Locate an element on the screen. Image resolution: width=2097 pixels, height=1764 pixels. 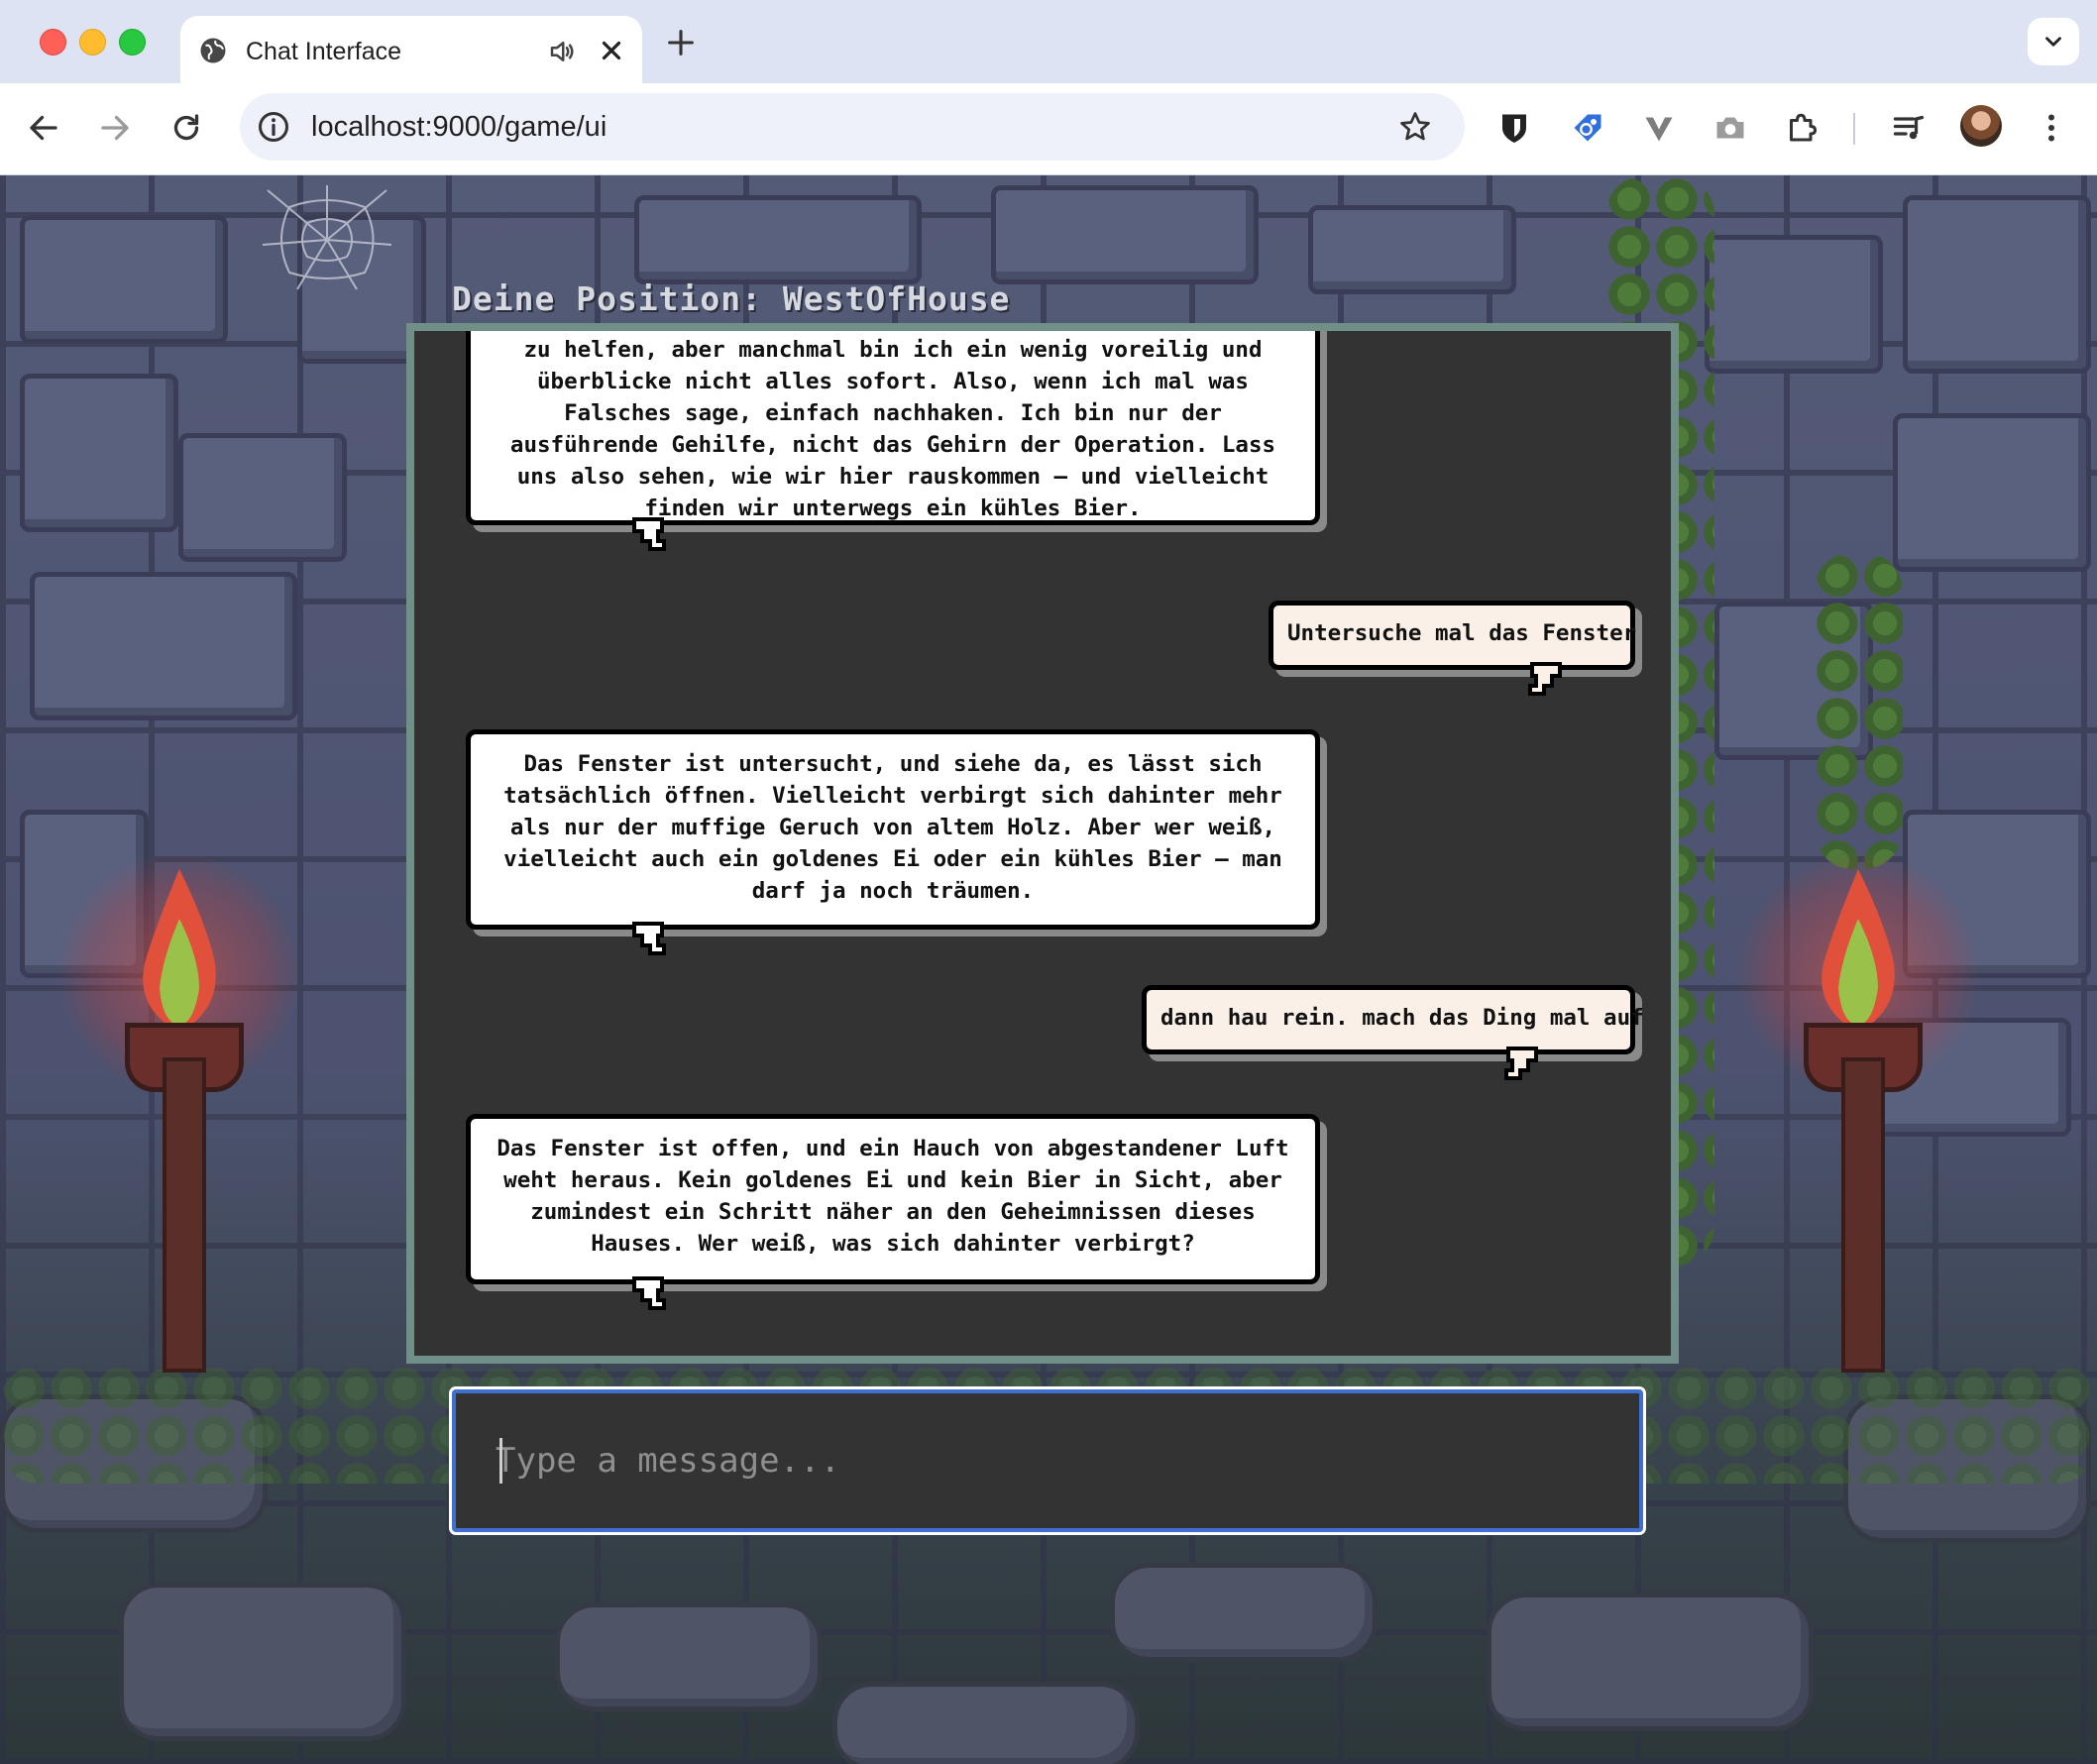
cobweb-icon is located at coordinates (327, 237).